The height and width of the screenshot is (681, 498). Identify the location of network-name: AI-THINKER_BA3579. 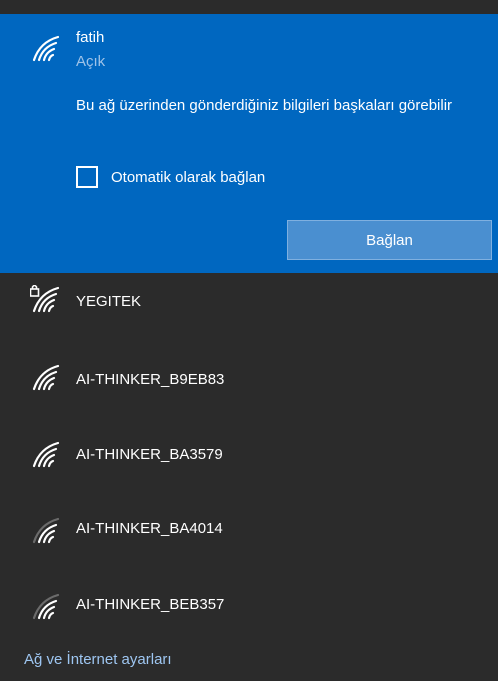
(149, 454).